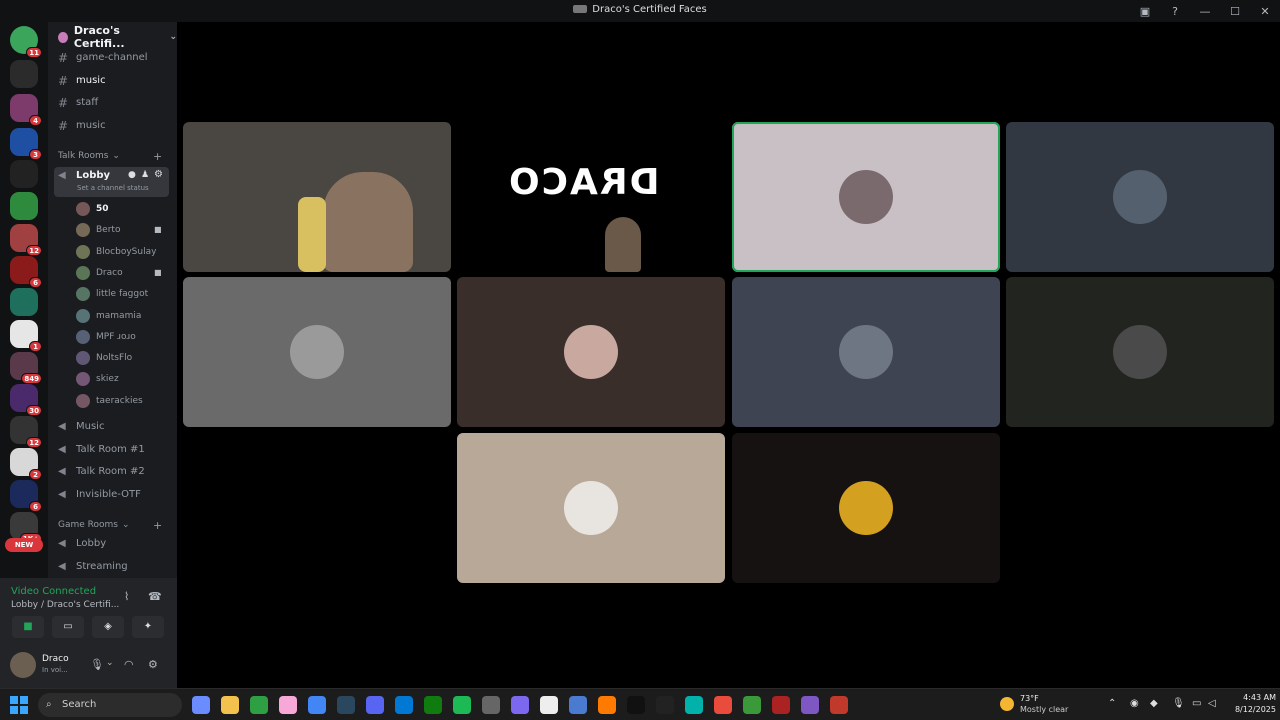  What do you see at coordinates (1175, 11) in the screenshot?
I see `help-icon: ?` at bounding box center [1175, 11].